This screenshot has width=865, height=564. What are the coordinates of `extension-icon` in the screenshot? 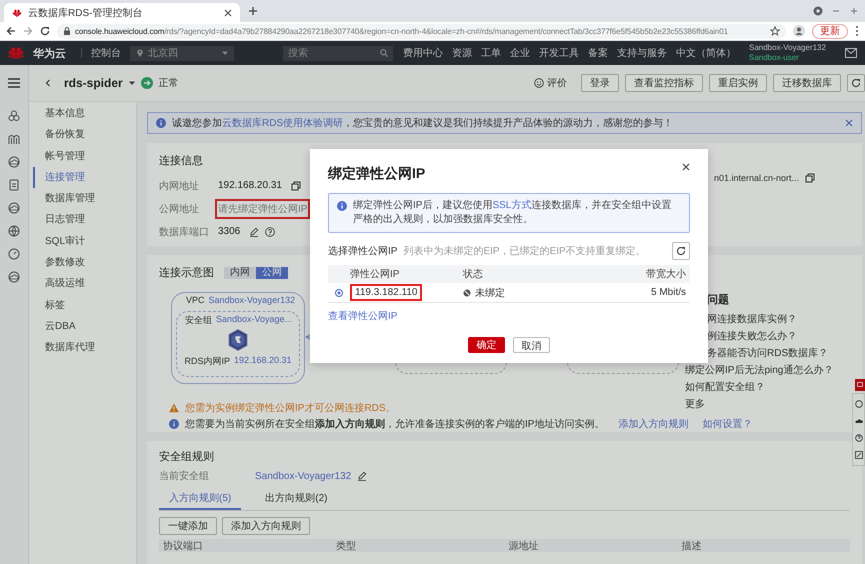 It's located at (818, 11).